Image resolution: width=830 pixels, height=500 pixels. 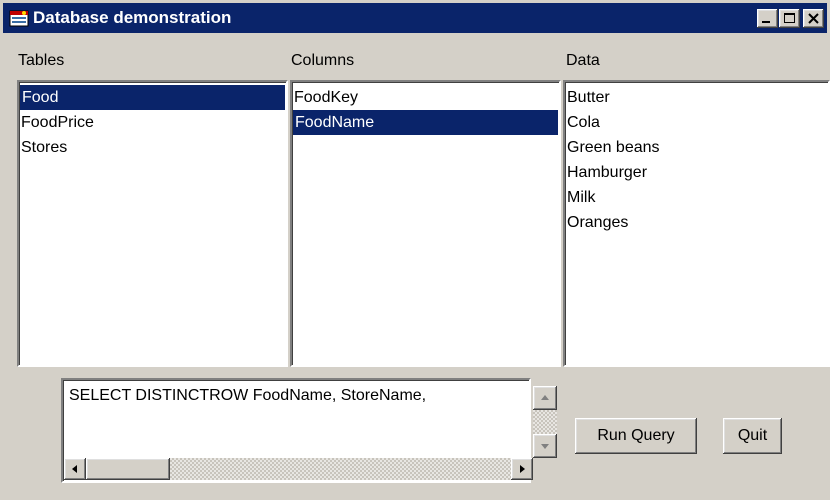 I want to click on arrow-down-icon, so click(x=545, y=446).